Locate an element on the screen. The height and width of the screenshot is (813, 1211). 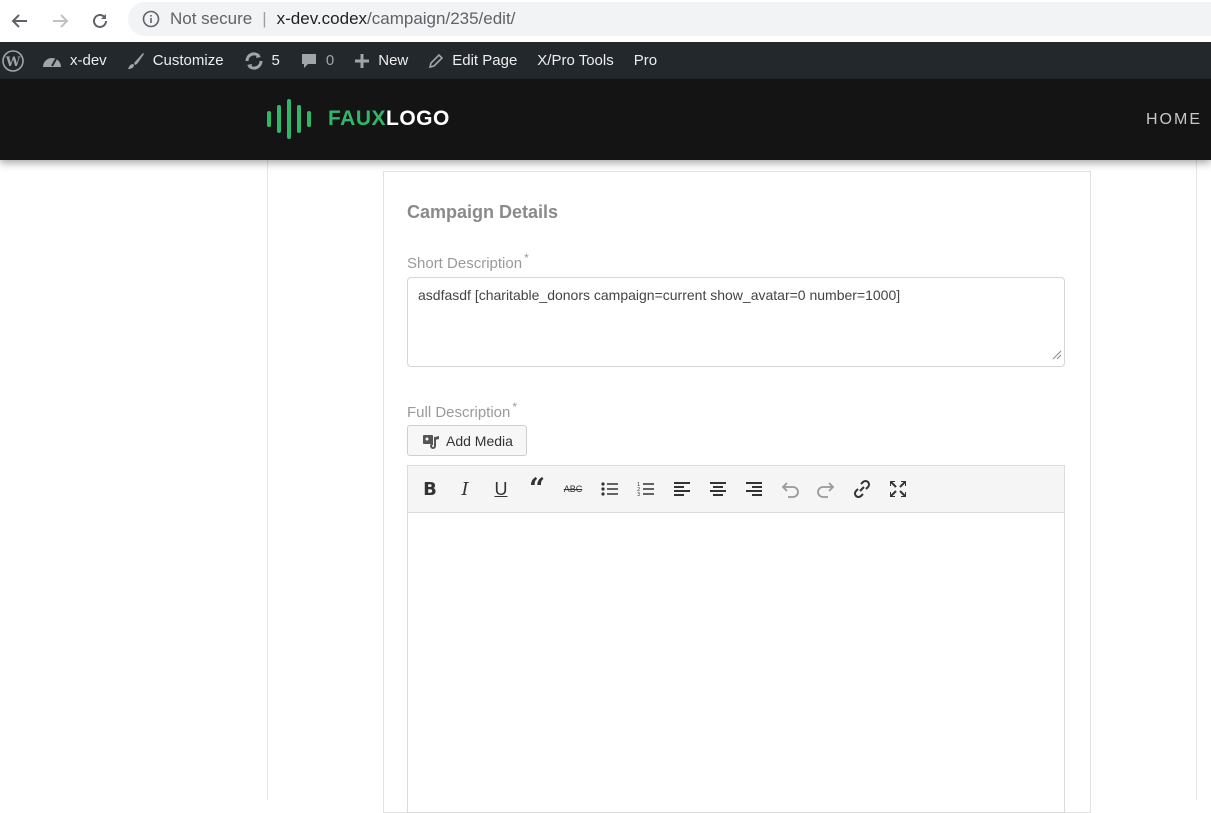
align-center-icon is located at coordinates (718, 489).